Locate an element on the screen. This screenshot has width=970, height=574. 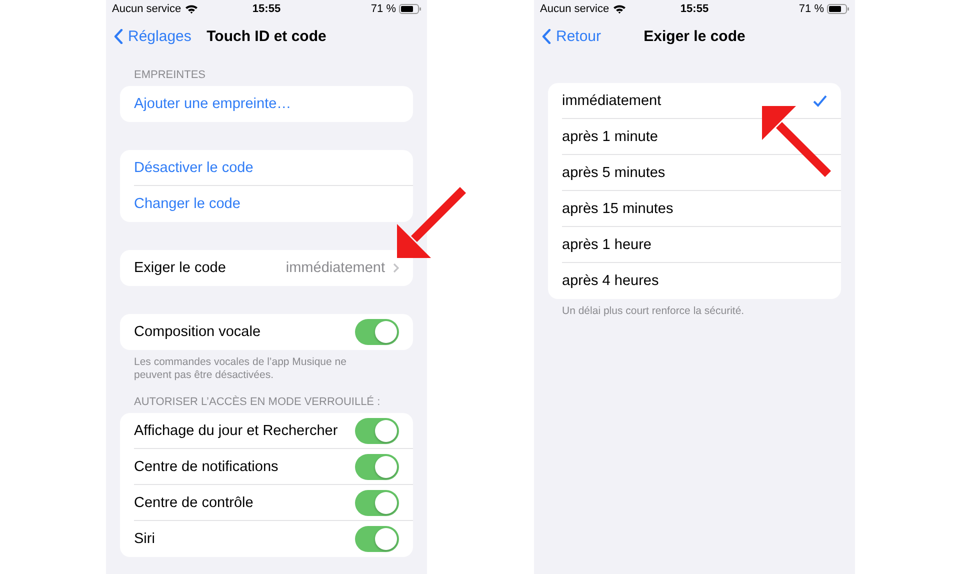
setting-label: Composition vocale is located at coordinates (197, 332).